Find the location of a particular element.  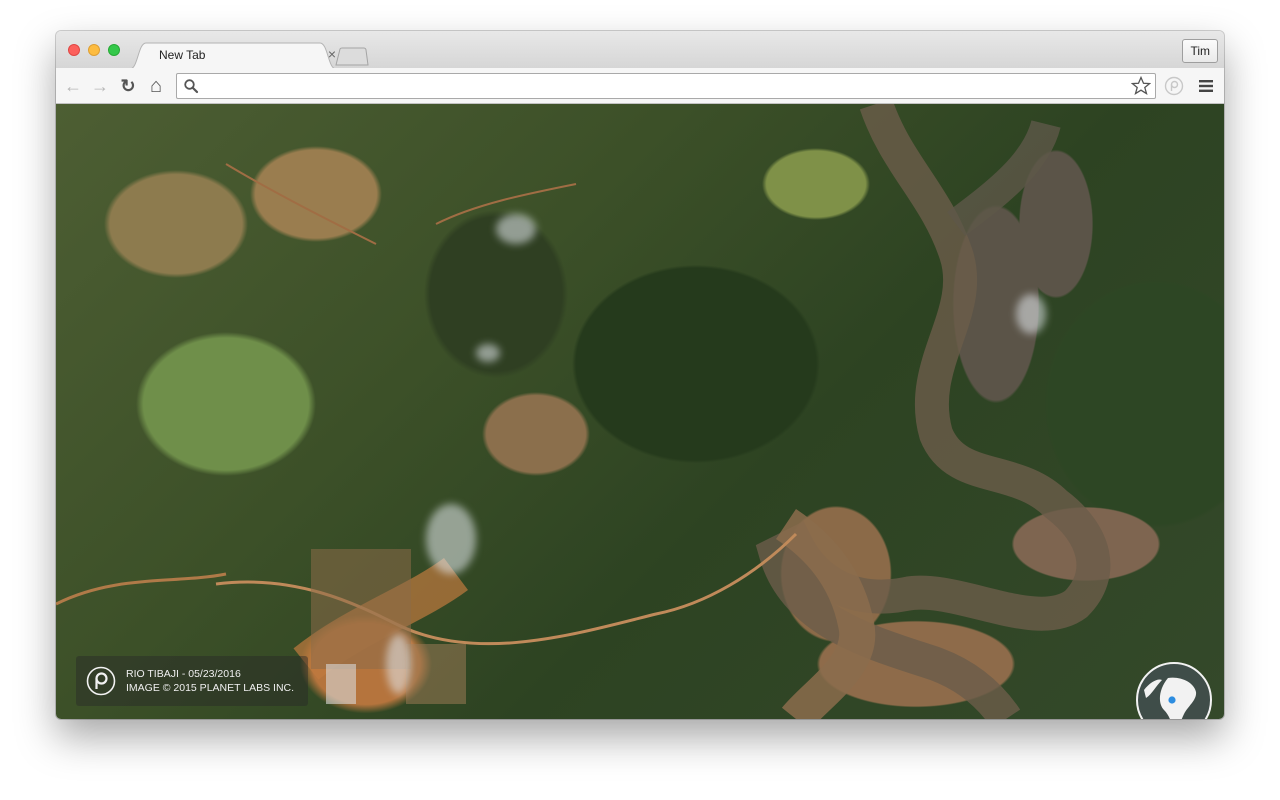

new-tab-button is located at coordinates (352, 56).